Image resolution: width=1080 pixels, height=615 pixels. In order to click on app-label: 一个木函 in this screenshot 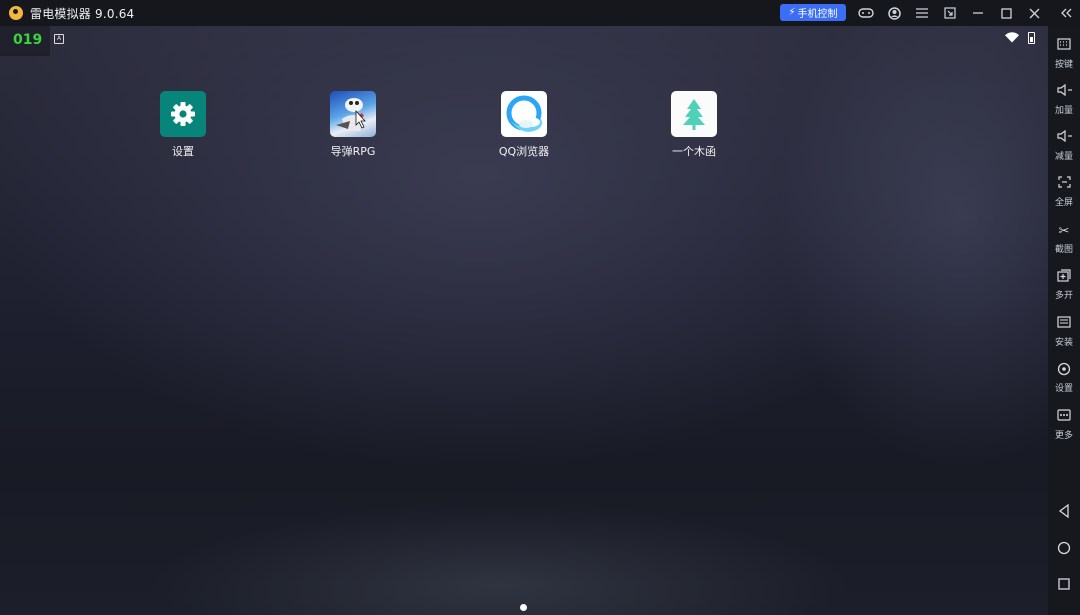, I will do `click(694, 151)`.